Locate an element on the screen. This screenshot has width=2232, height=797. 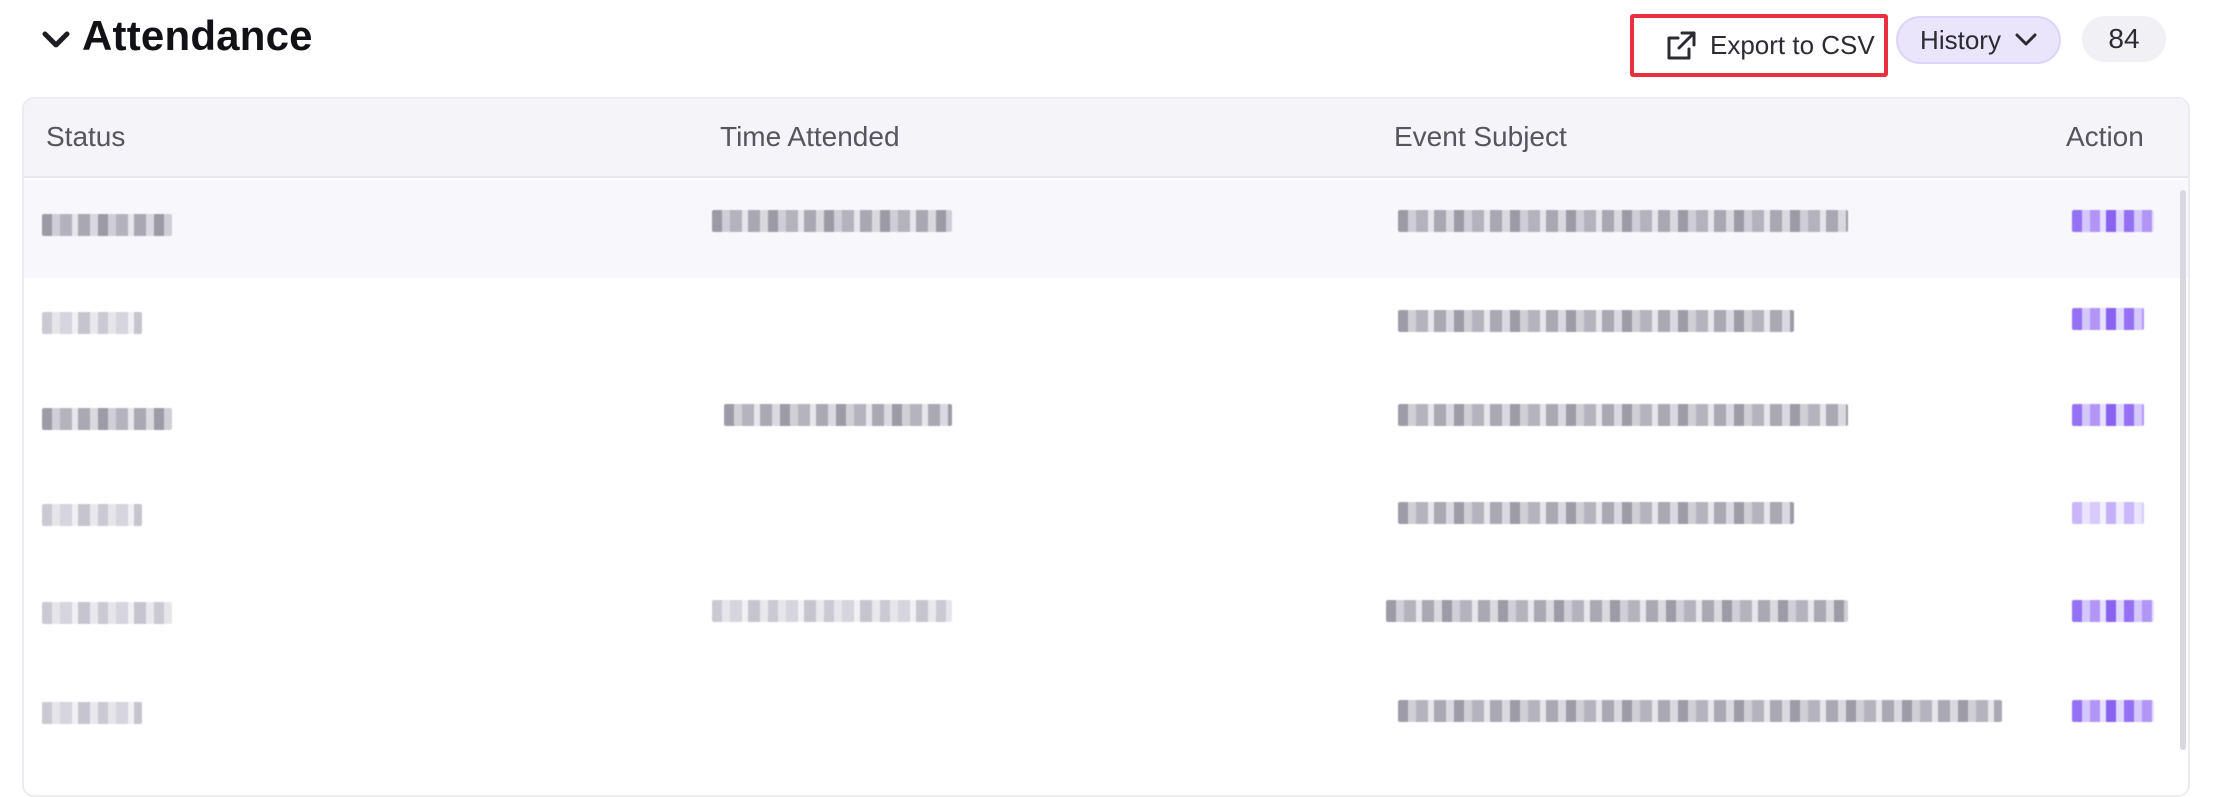
column-header-time-attended: Time Attended is located at coordinates (810, 137).